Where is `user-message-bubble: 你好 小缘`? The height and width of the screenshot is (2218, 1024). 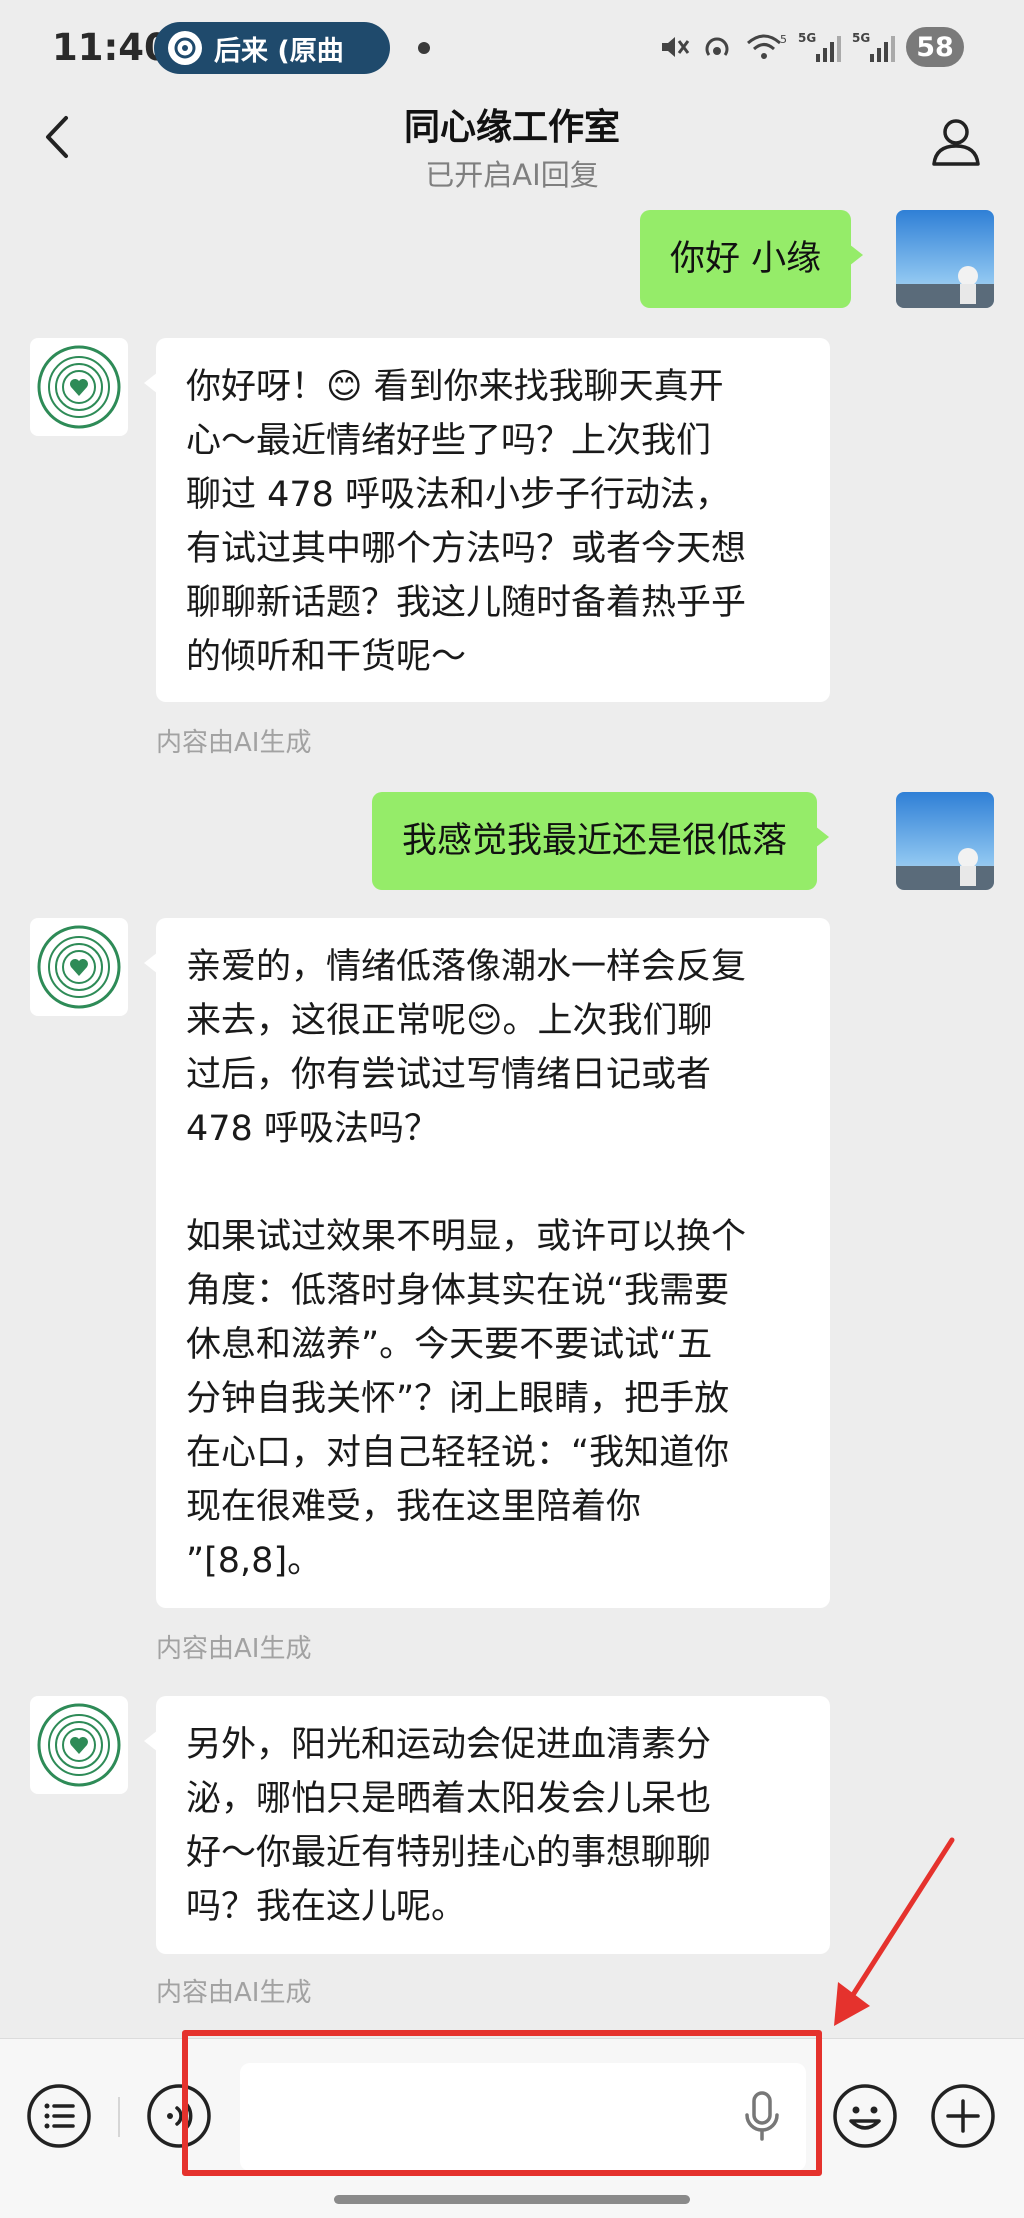 user-message-bubble: 你好 小缘 is located at coordinates (752, 259).